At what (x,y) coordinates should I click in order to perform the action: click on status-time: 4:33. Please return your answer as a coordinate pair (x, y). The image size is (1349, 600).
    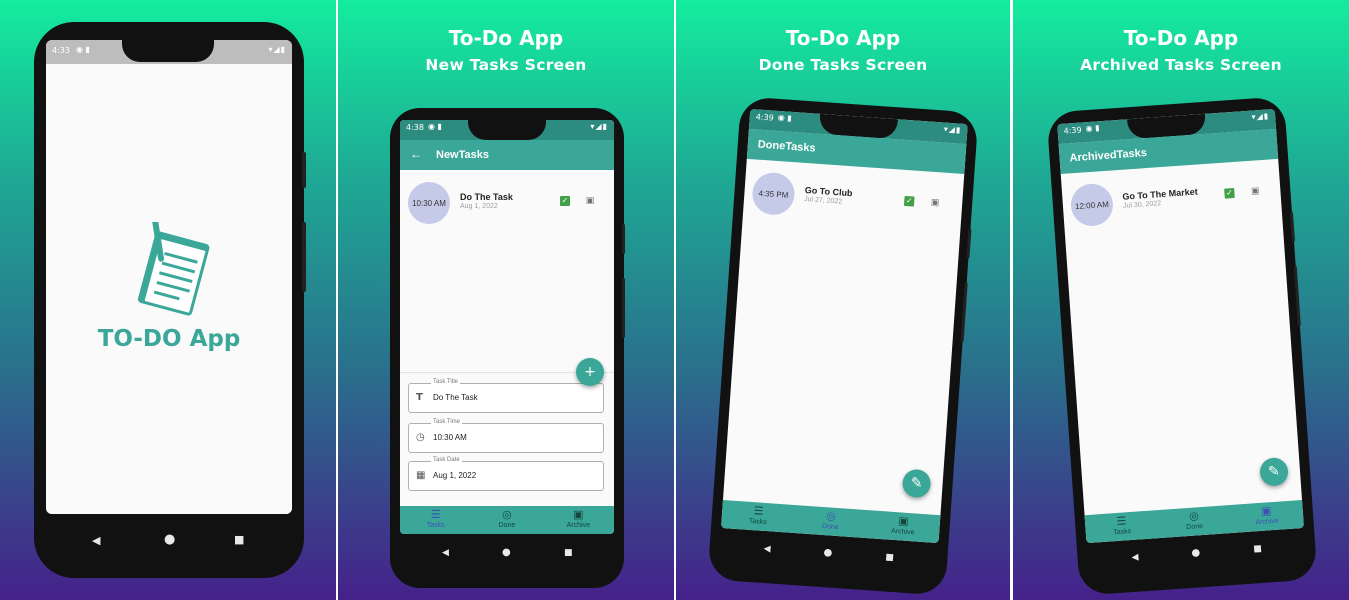
    Looking at the image, I should click on (61, 50).